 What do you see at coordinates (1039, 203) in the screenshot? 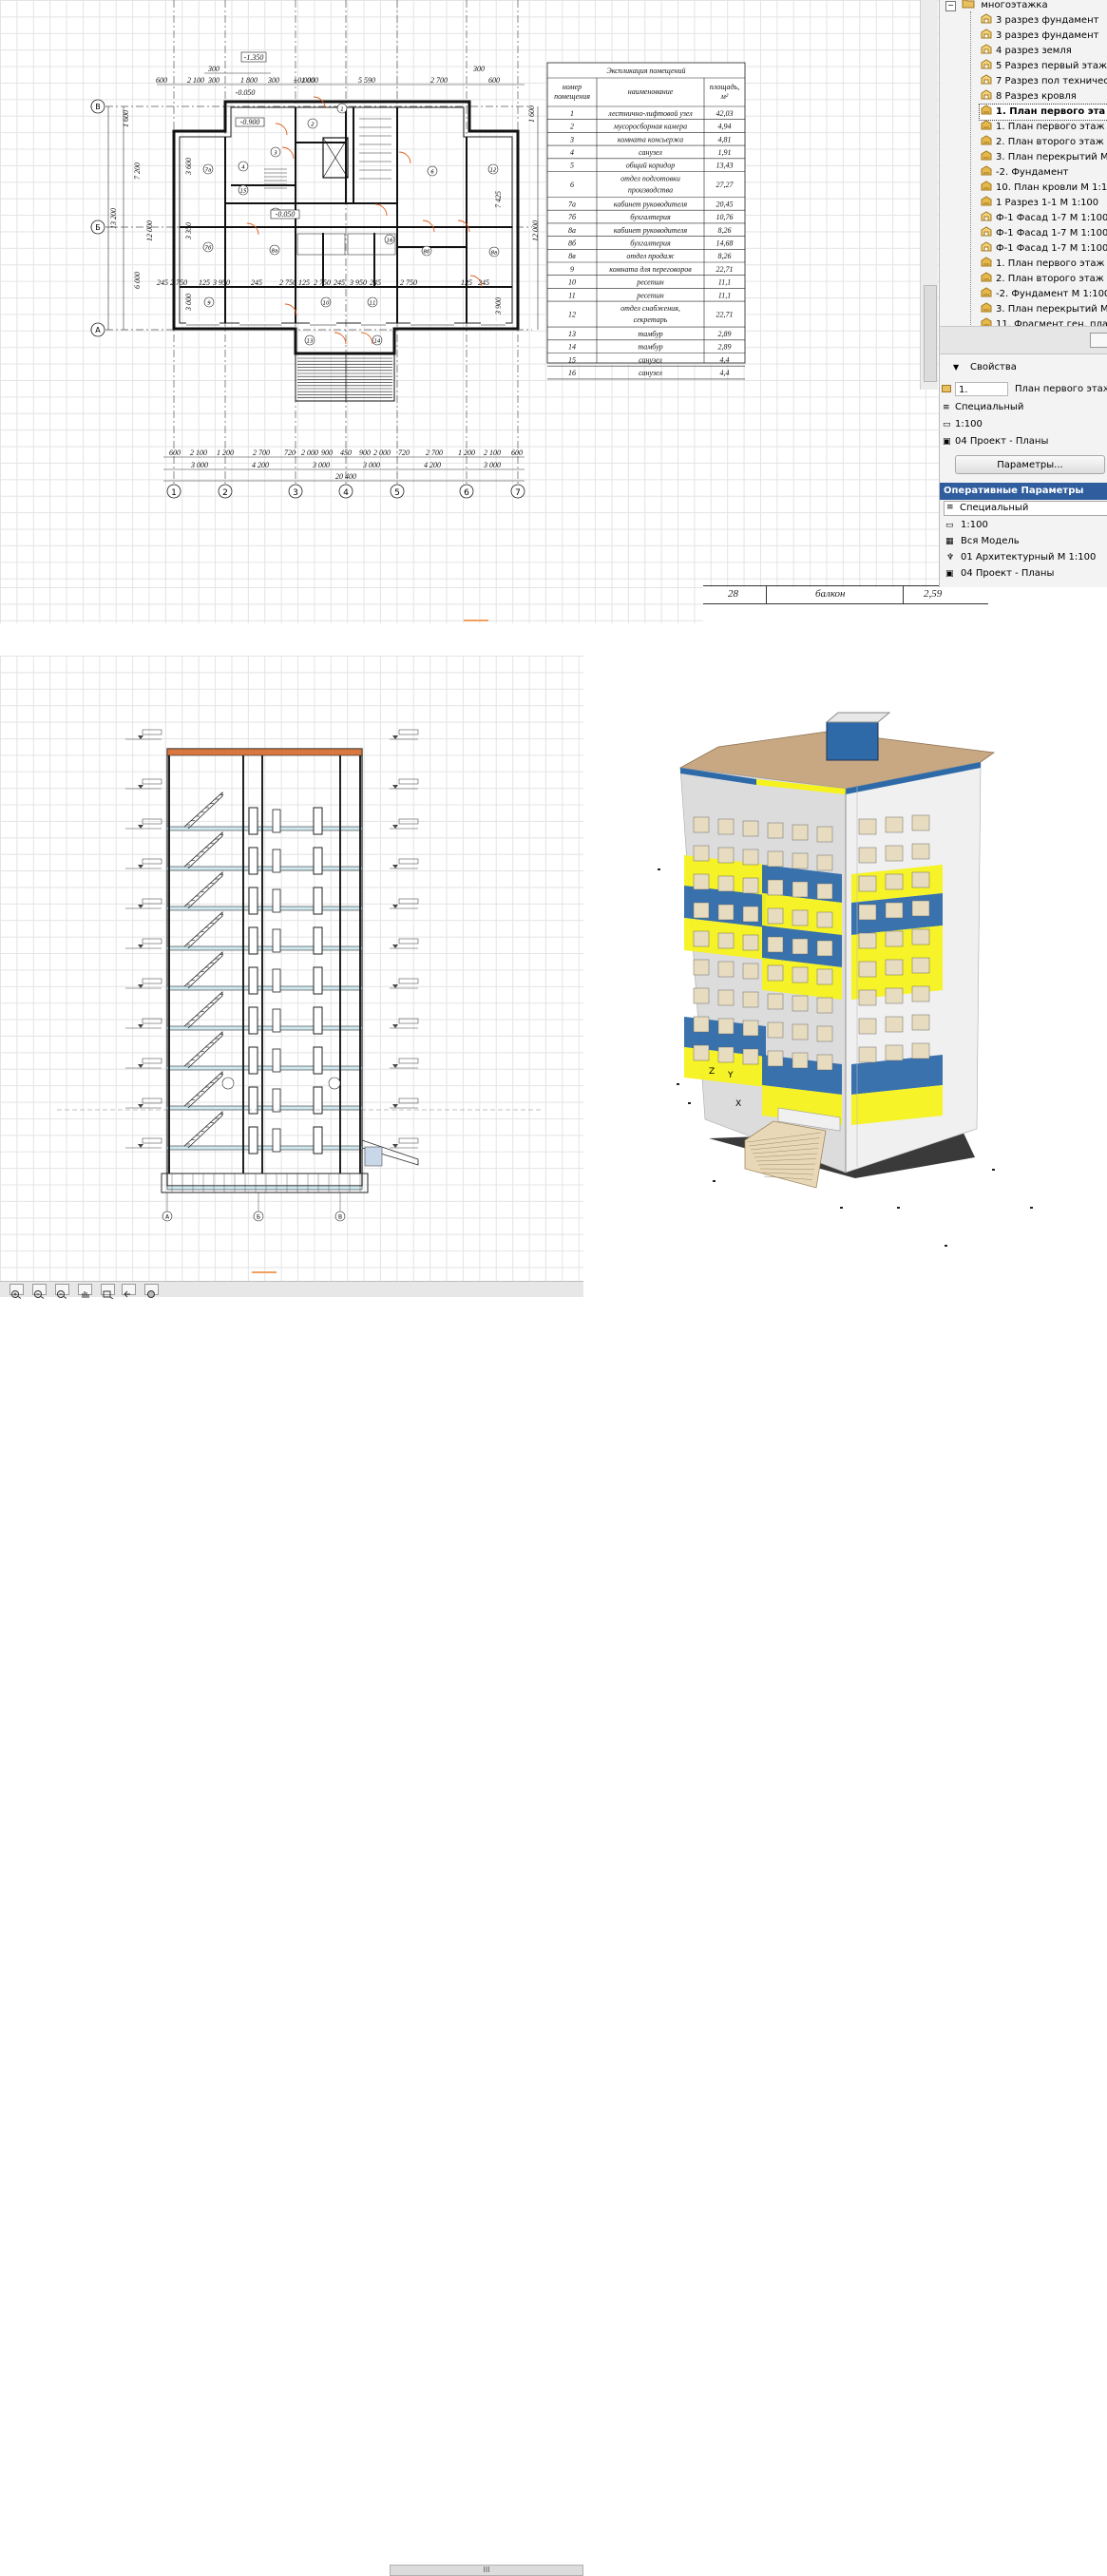
I see `navigator-item: 1 Разрез 1-1 М 1:100` at bounding box center [1039, 203].